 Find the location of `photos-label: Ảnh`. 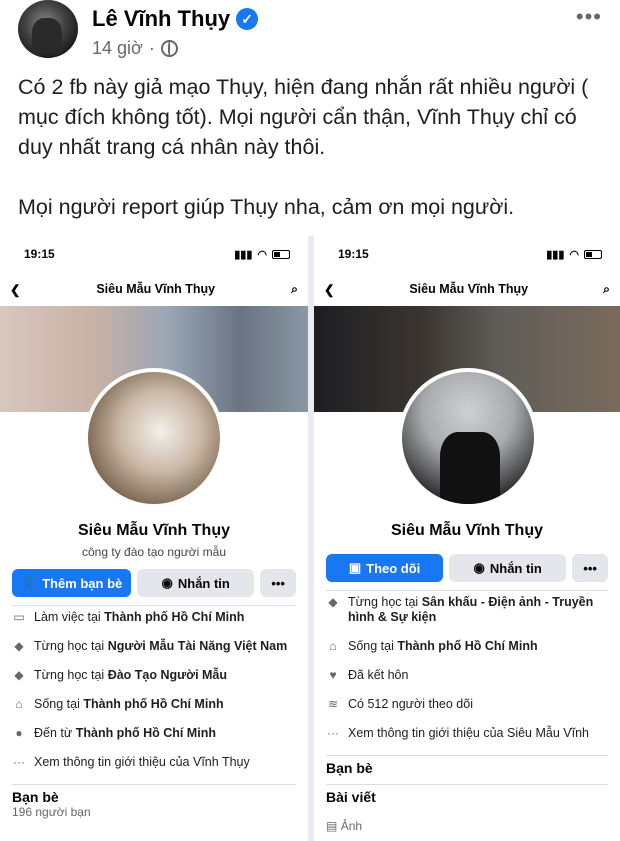

photos-label: Ảnh is located at coordinates (351, 826).